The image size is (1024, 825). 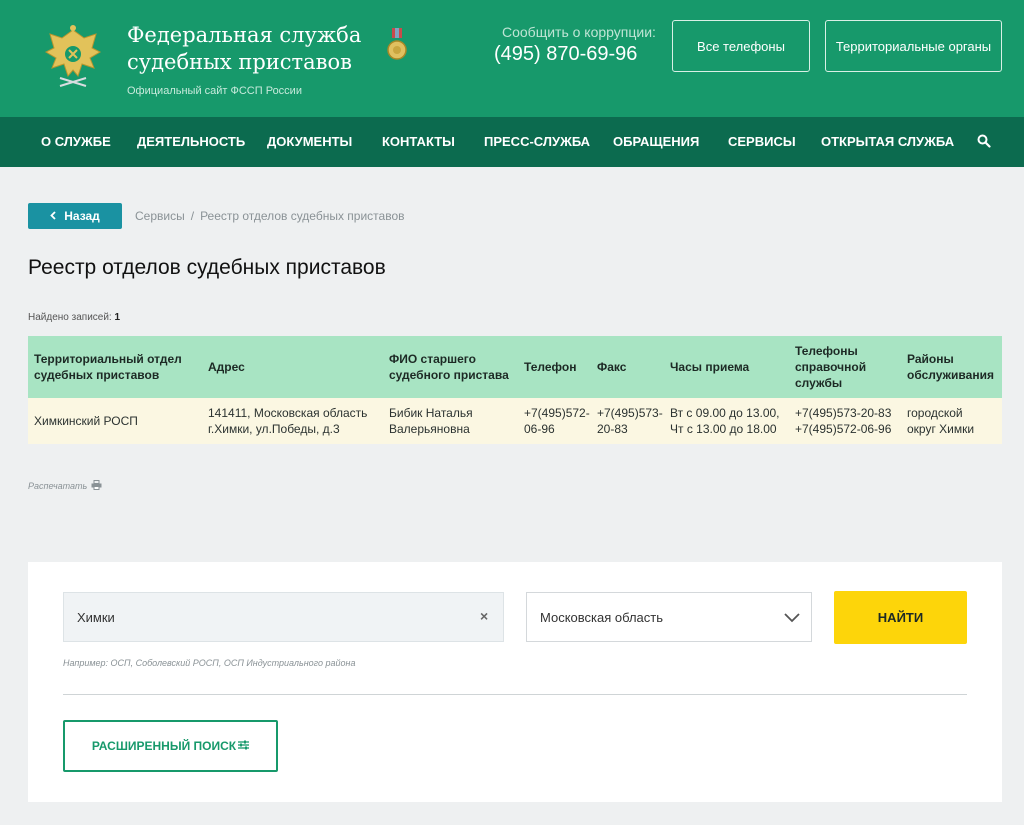 What do you see at coordinates (669, 617) in the screenshot?
I see `region-select: Московская область` at bounding box center [669, 617].